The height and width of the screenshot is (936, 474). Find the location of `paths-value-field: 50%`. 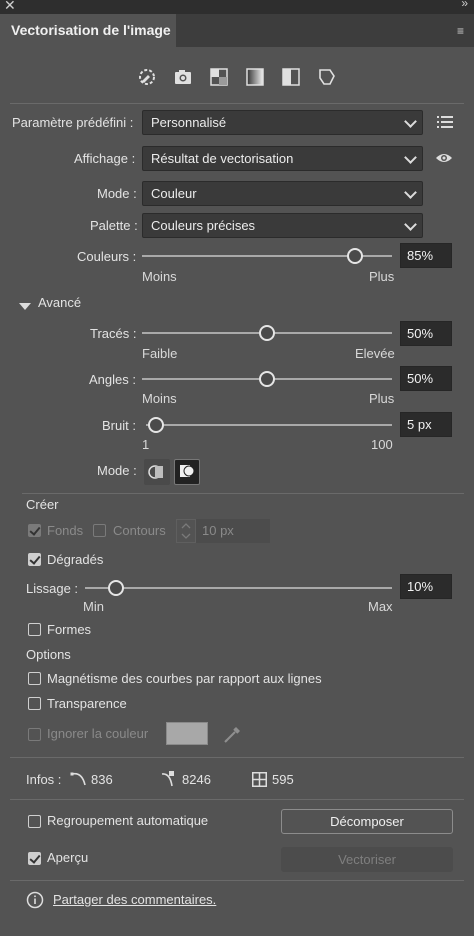

paths-value-field: 50% is located at coordinates (426, 333).